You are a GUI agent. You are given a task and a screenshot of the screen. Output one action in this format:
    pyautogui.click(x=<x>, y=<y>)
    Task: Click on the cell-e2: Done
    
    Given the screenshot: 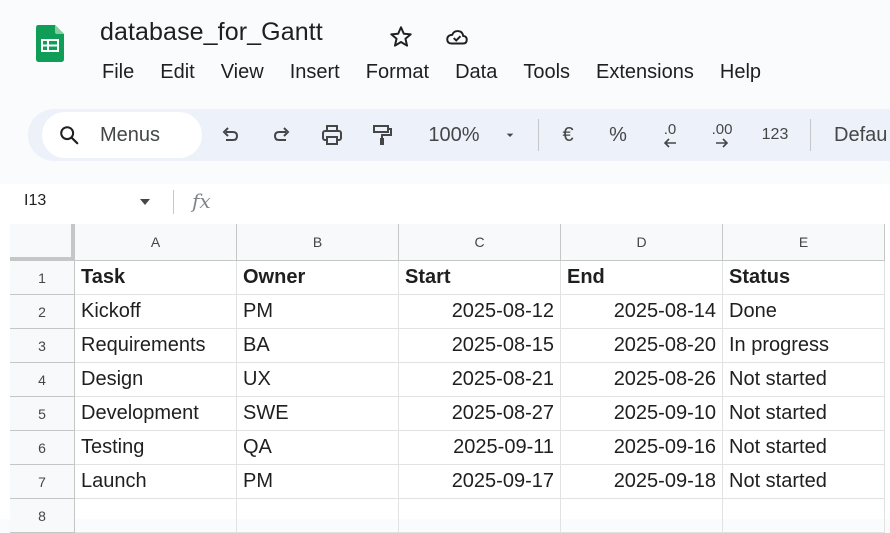 What is the action you would take?
    pyautogui.click(x=804, y=312)
    